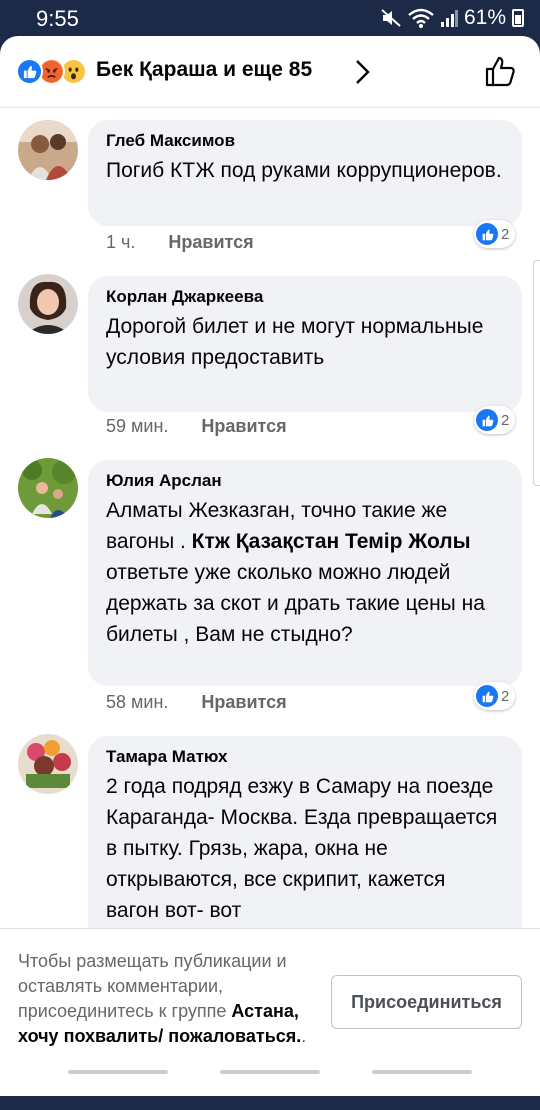 Image resolution: width=540 pixels, height=1110 pixels. I want to click on comment-author: Корлан Джаркеева, so click(305, 297).